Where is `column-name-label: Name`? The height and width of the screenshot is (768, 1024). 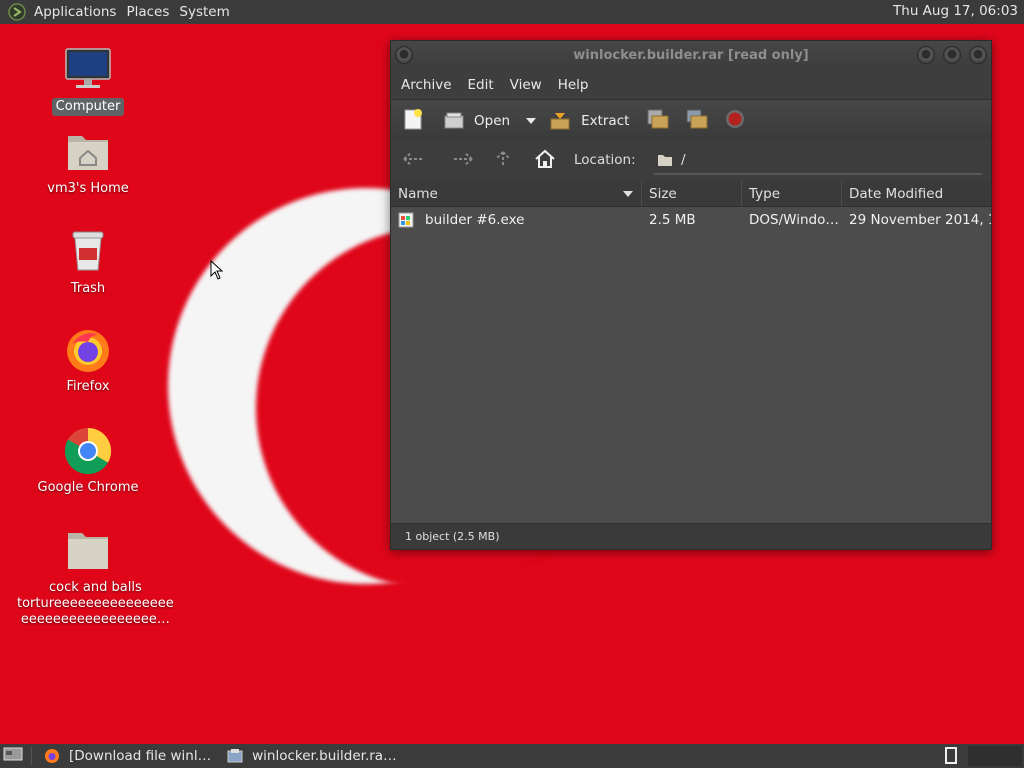 column-name-label: Name is located at coordinates (418, 194).